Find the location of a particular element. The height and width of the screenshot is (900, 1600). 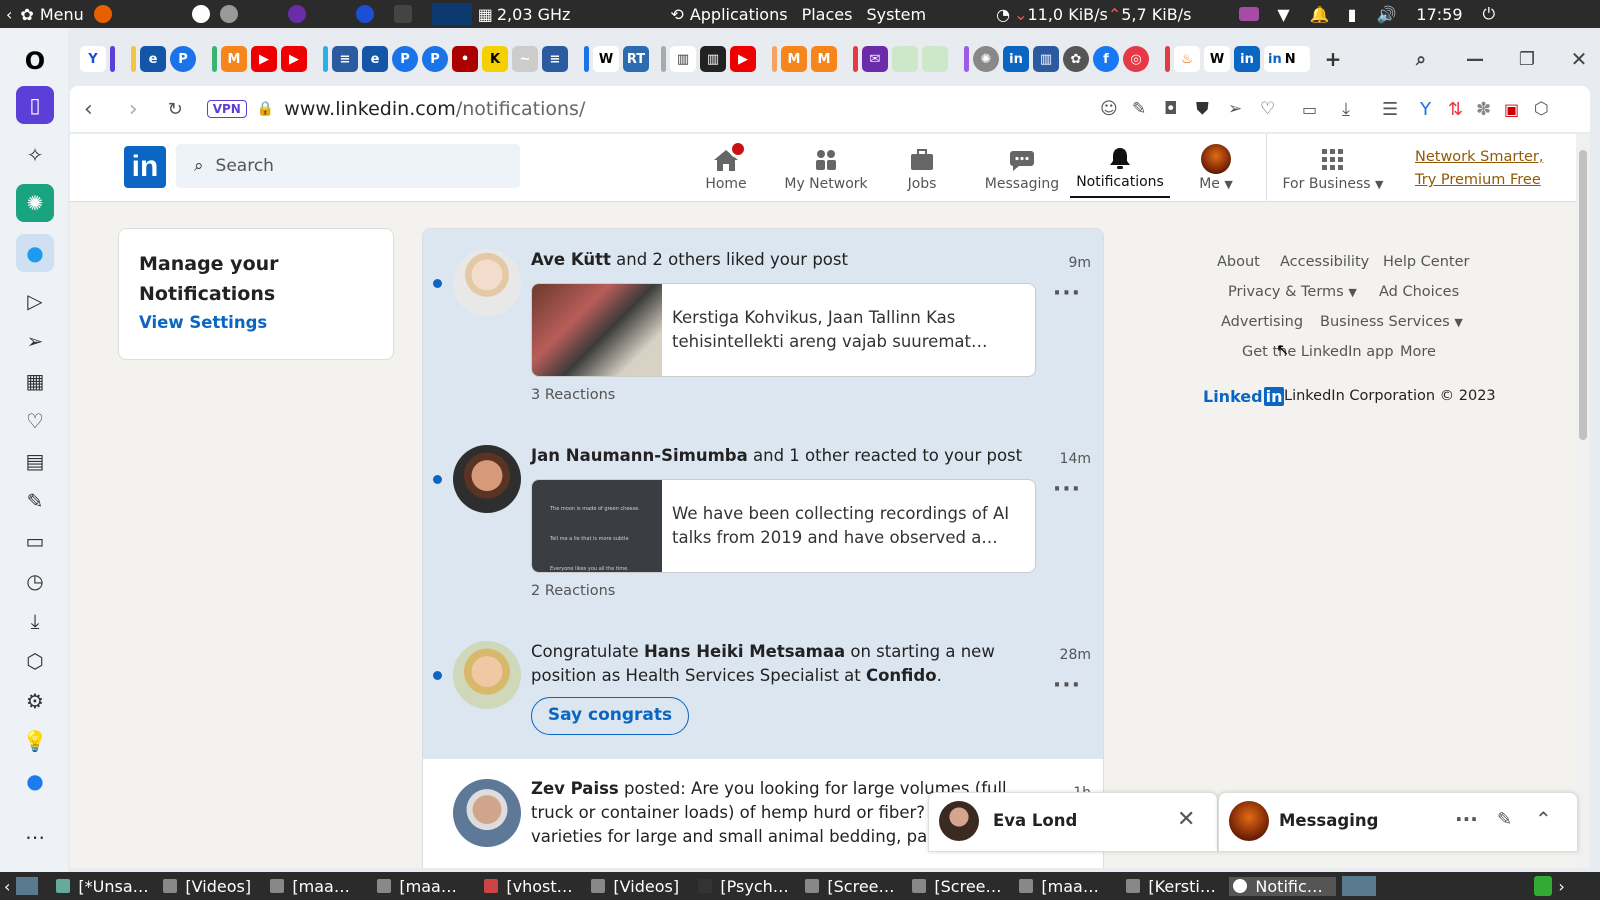

pinboard-icon: ✎ is located at coordinates (35, 501).